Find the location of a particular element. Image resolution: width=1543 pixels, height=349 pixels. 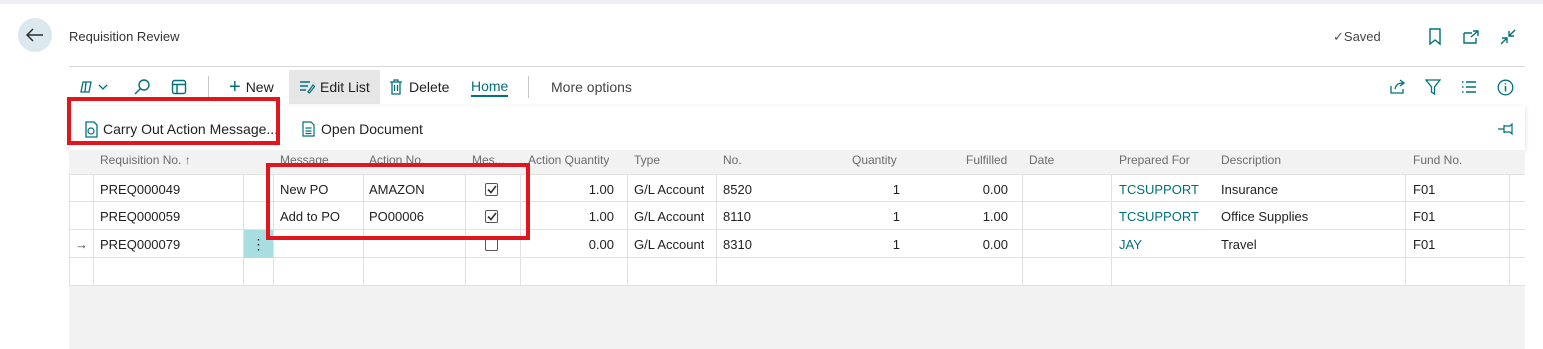

more-options-label: More options is located at coordinates (591, 87).